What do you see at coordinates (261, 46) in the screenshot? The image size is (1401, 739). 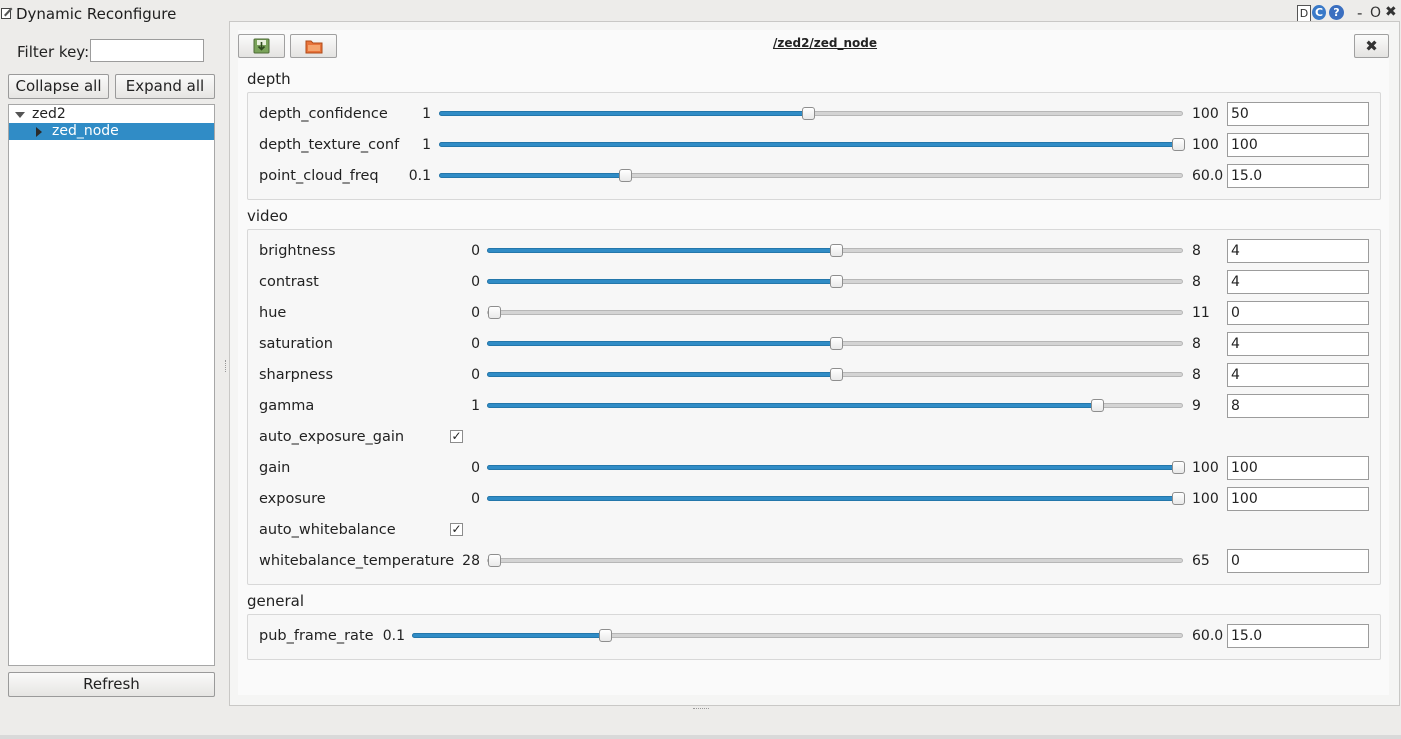 I see `save-button` at bounding box center [261, 46].